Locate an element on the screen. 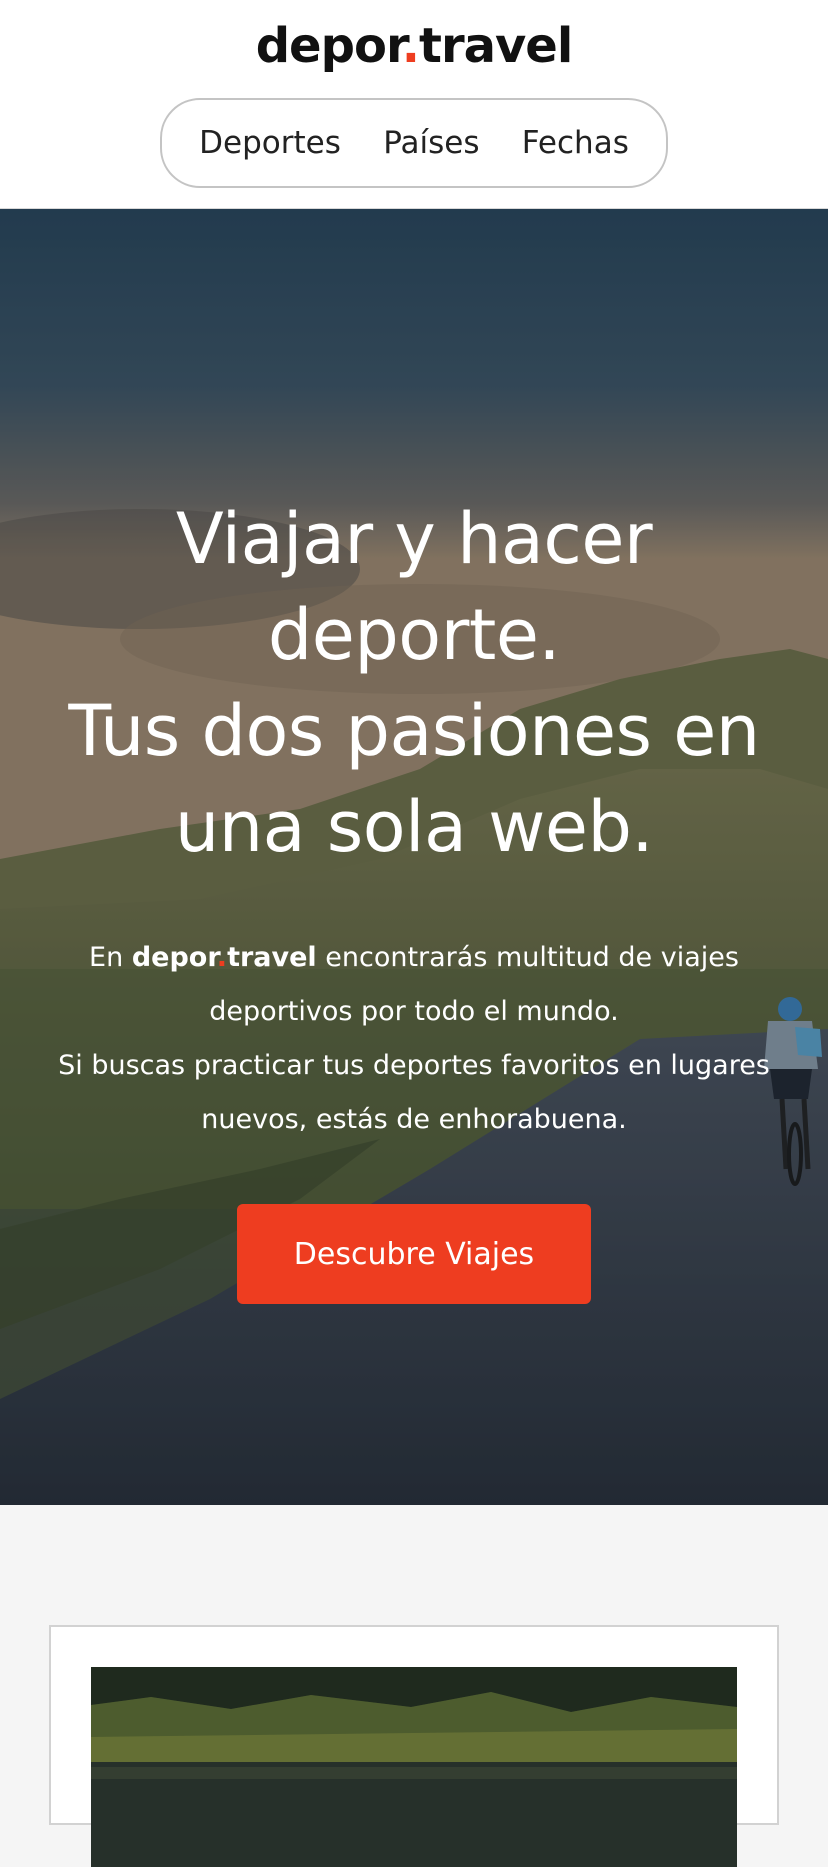  hero-brand-part1: depor is located at coordinates (174, 957).